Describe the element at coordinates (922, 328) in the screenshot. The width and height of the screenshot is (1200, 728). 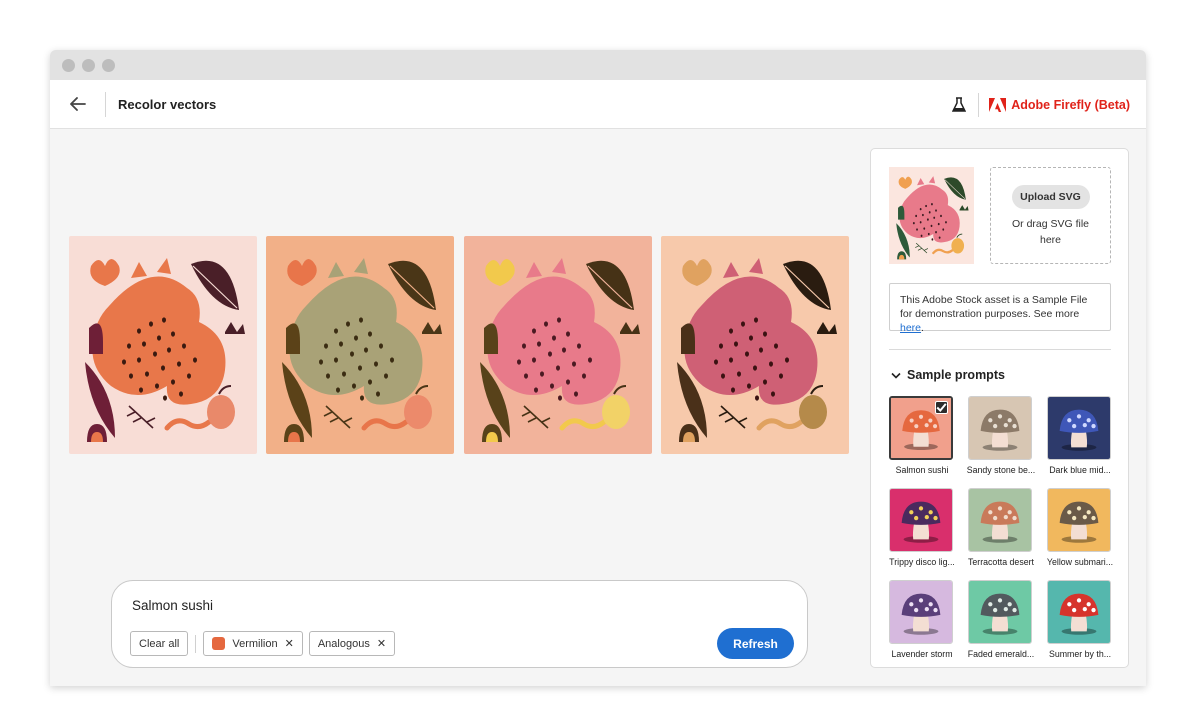
I see `notice-end: .` at that location.